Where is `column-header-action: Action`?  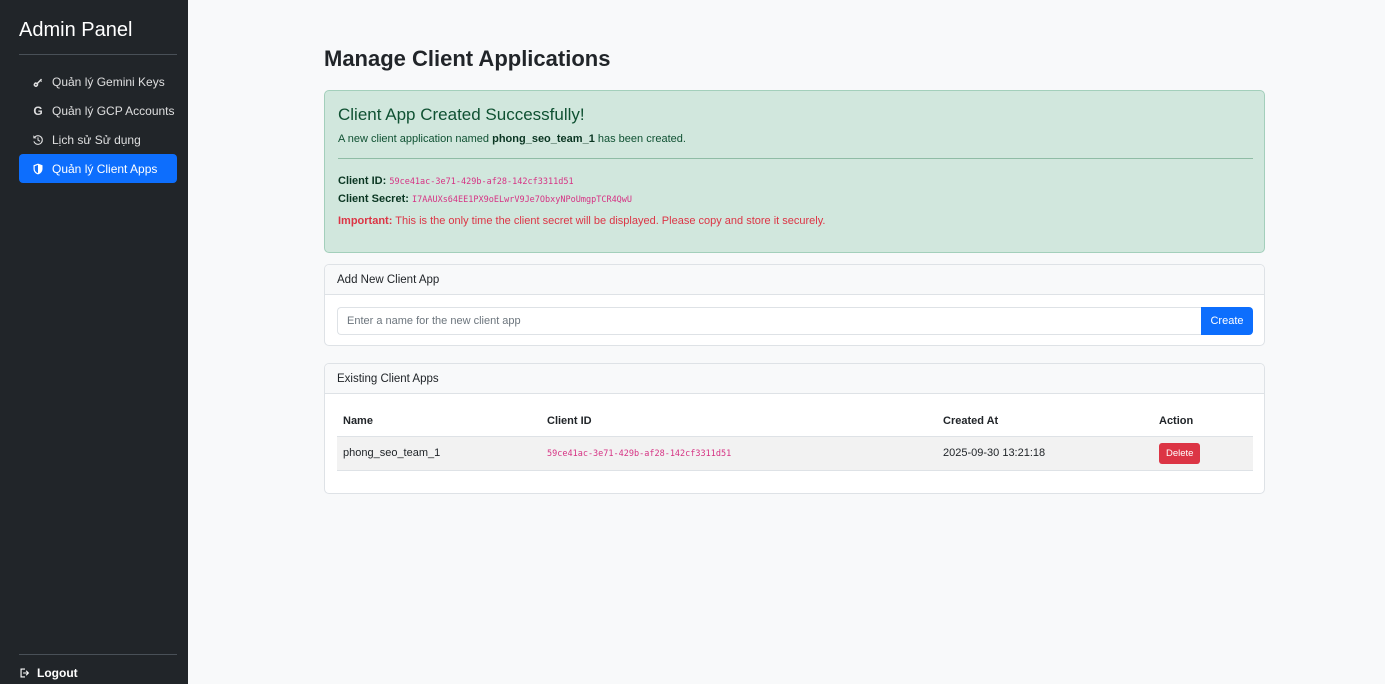 column-header-action: Action is located at coordinates (1176, 420).